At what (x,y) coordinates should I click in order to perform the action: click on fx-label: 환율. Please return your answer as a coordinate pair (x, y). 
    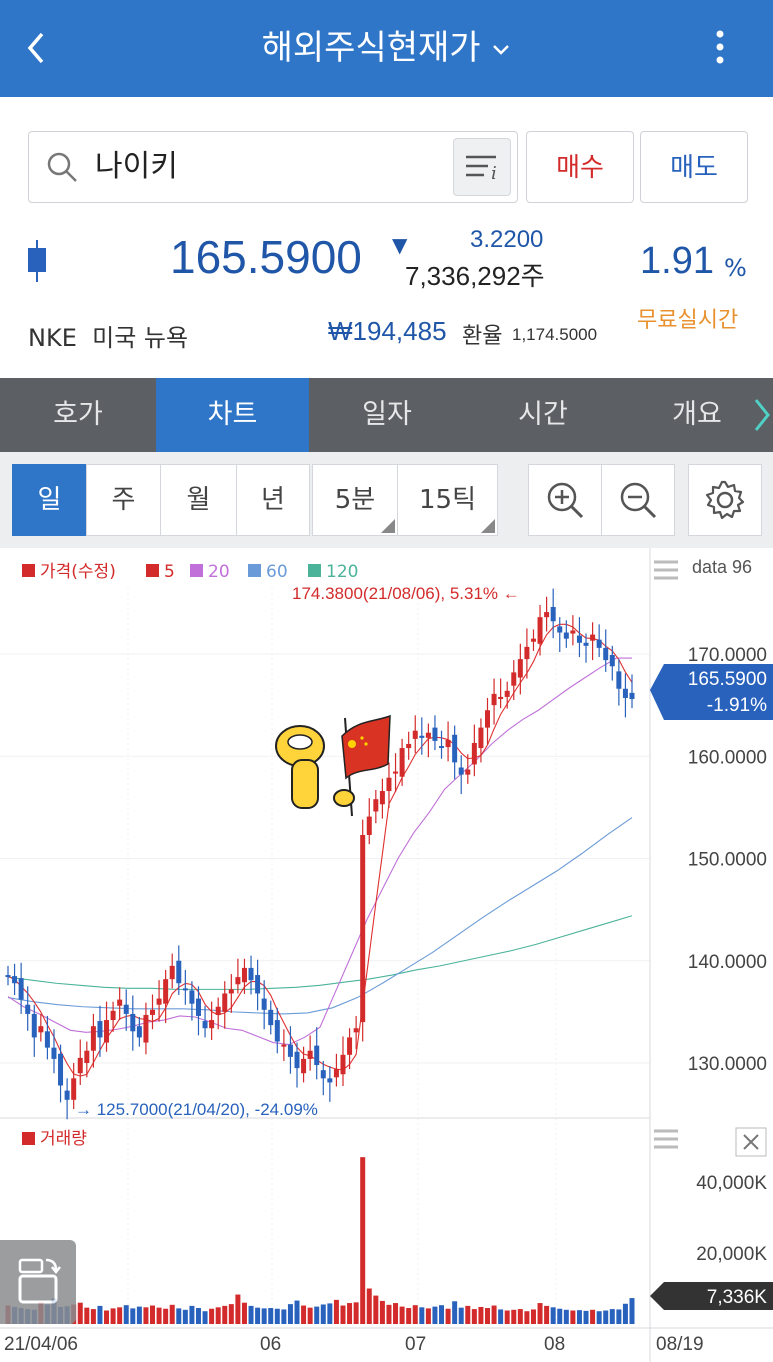
    Looking at the image, I should click on (482, 336).